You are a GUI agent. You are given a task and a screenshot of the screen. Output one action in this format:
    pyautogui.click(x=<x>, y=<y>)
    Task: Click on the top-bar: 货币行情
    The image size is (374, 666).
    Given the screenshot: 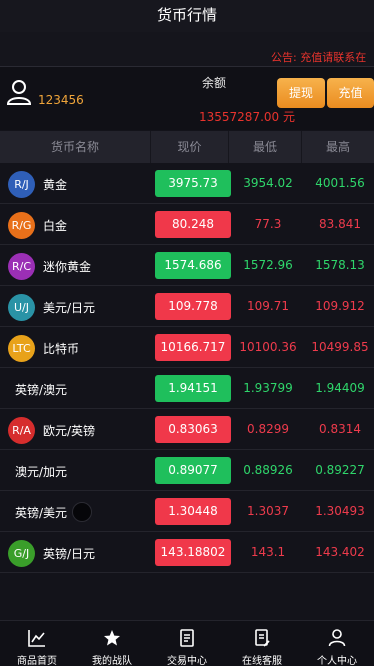 What is the action you would take?
    pyautogui.click(x=187, y=16)
    